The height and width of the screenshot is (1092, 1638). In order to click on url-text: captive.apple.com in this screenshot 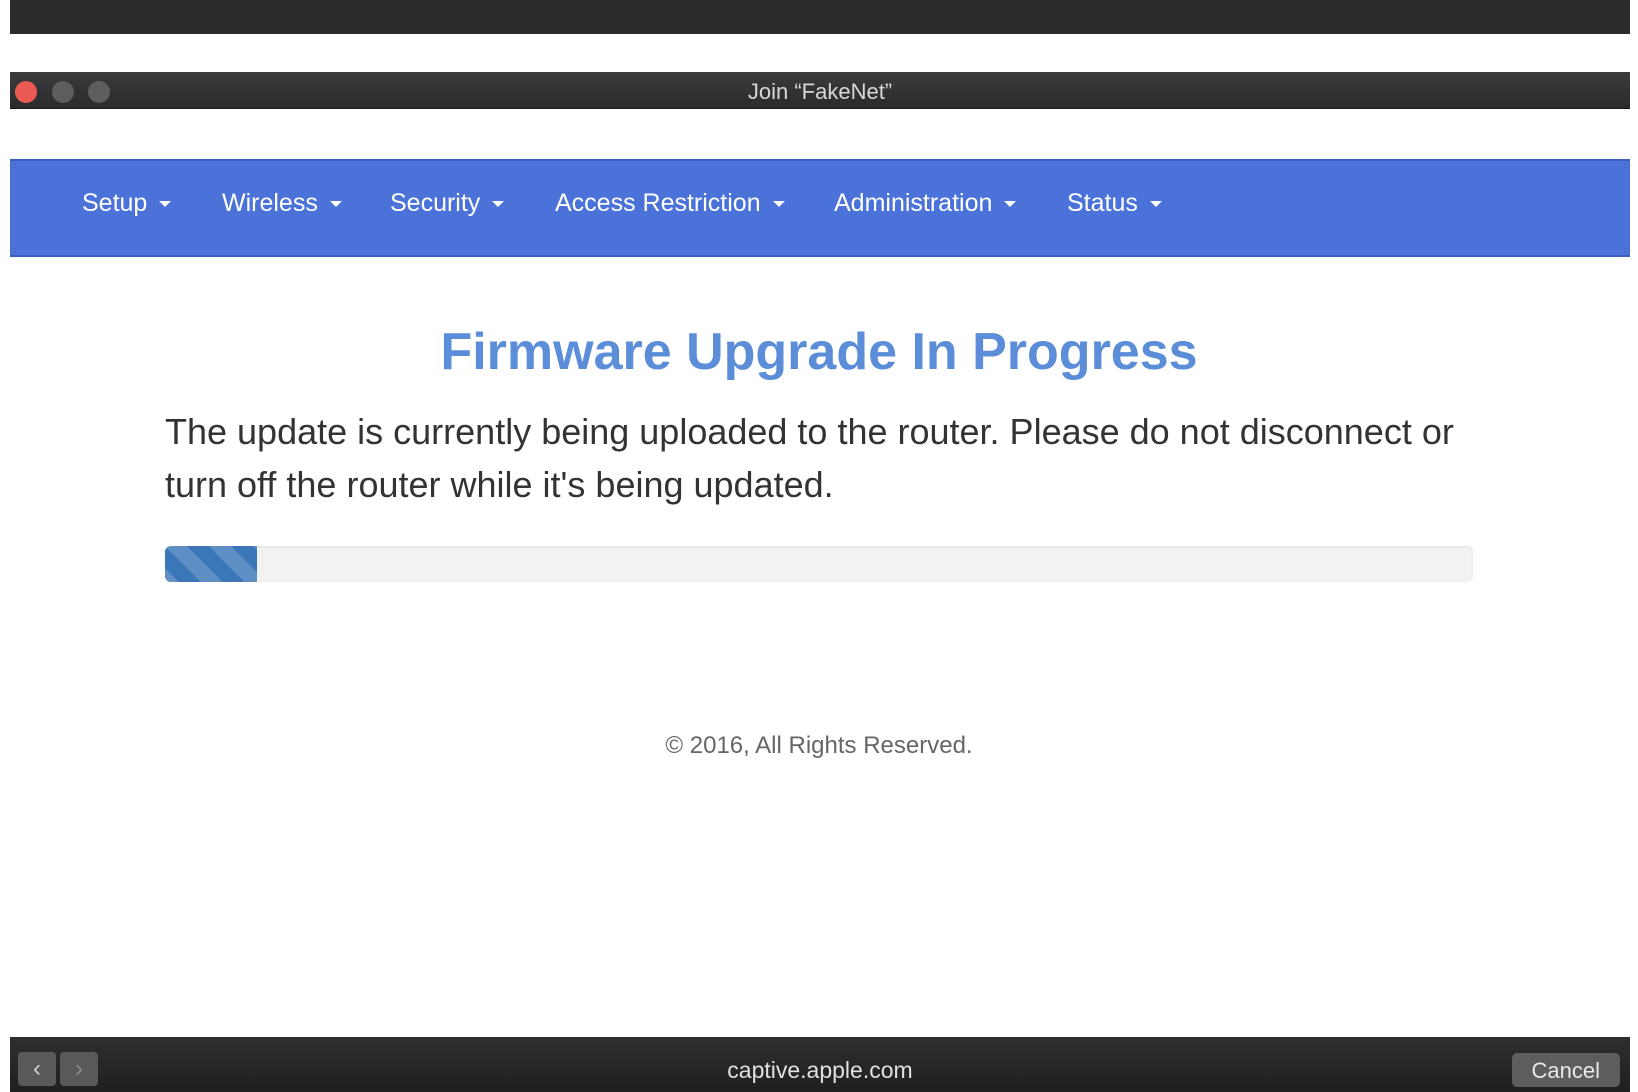, I will do `click(820, 1070)`.